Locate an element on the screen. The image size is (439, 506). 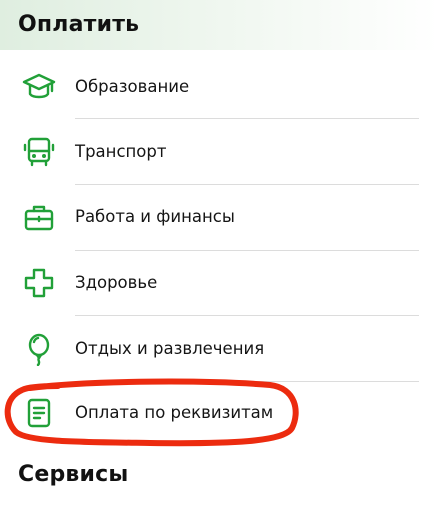
menu-item-label: Транспорт is located at coordinates (121, 151).